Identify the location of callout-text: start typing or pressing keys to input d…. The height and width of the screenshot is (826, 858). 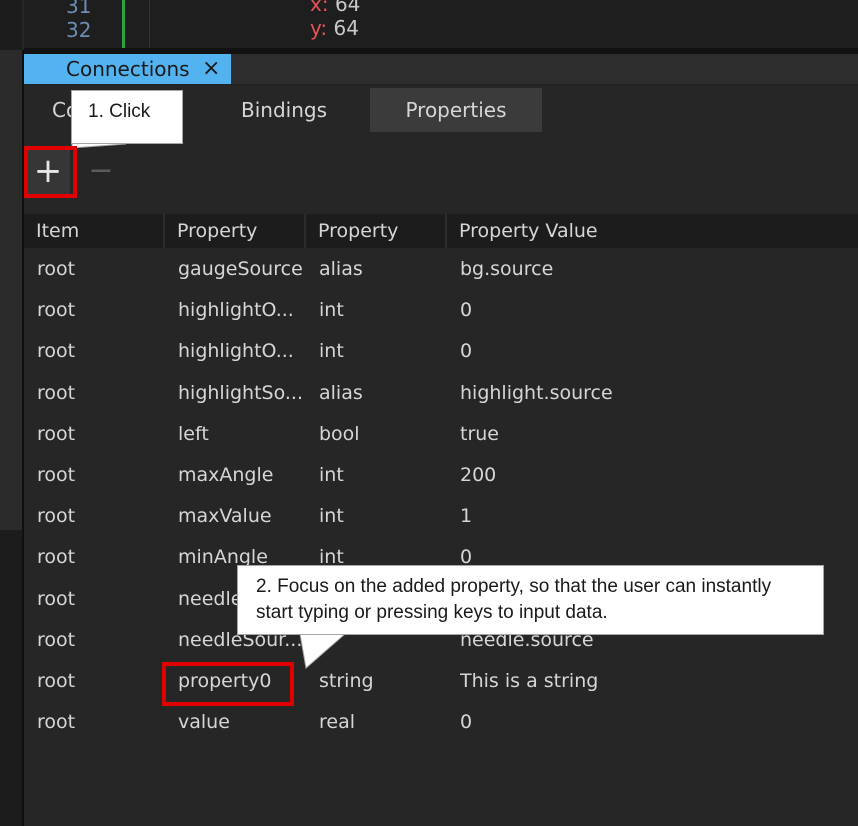
(432, 612).